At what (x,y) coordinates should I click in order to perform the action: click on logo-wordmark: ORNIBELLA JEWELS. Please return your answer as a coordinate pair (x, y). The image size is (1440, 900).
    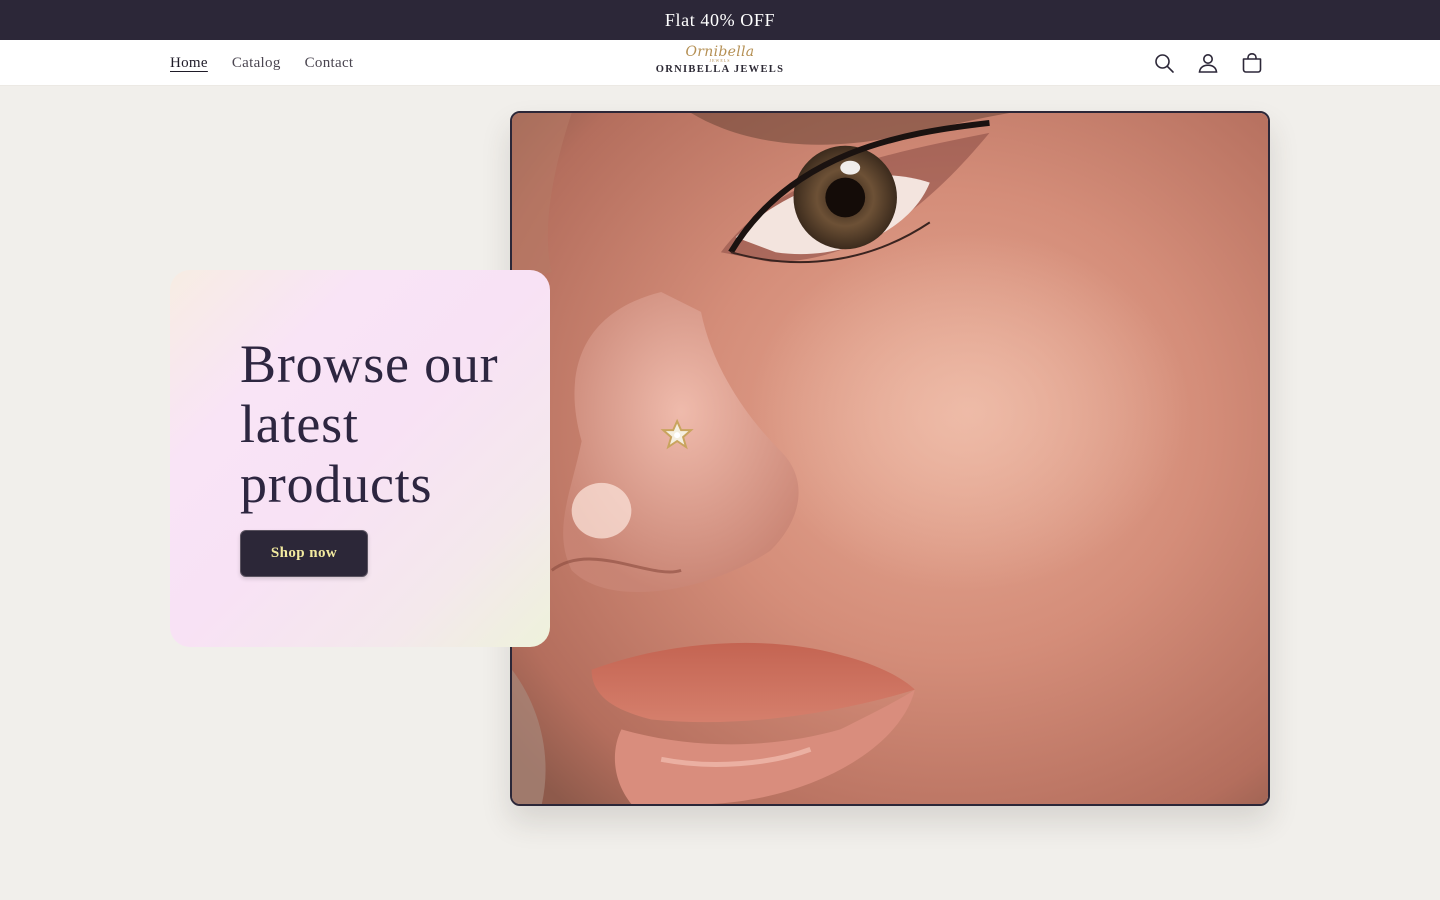
    Looking at the image, I should click on (720, 69).